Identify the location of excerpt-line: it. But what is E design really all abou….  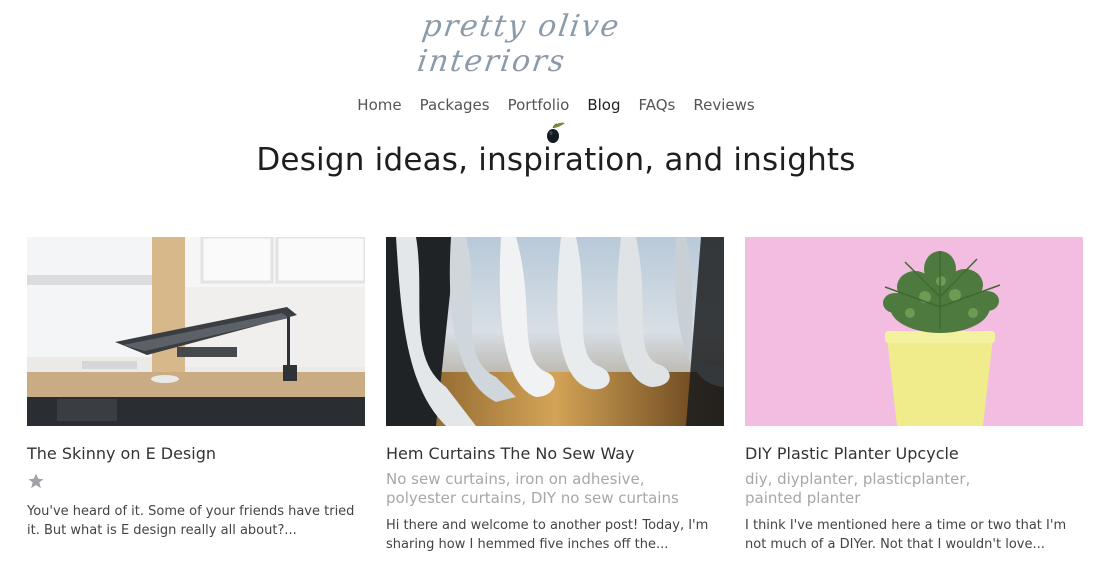
(162, 530).